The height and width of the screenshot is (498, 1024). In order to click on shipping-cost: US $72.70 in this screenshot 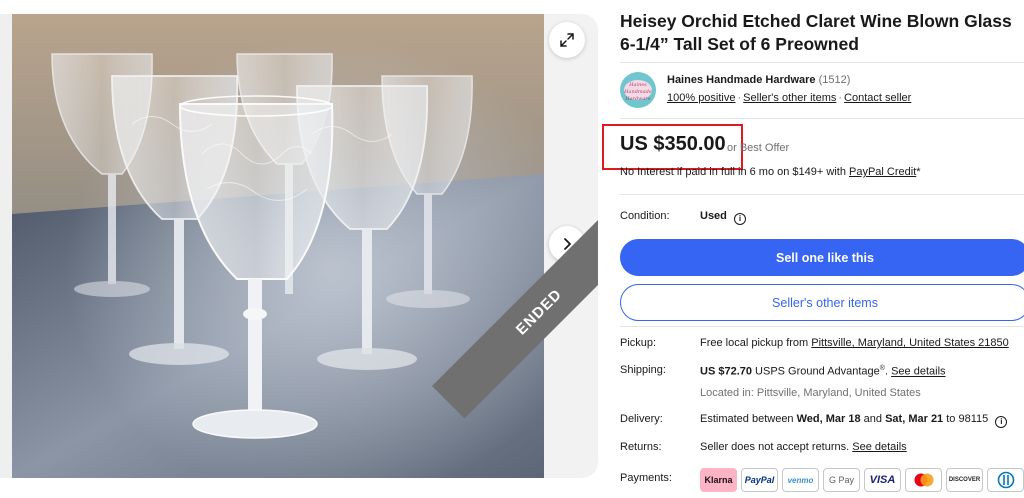, I will do `click(726, 371)`.